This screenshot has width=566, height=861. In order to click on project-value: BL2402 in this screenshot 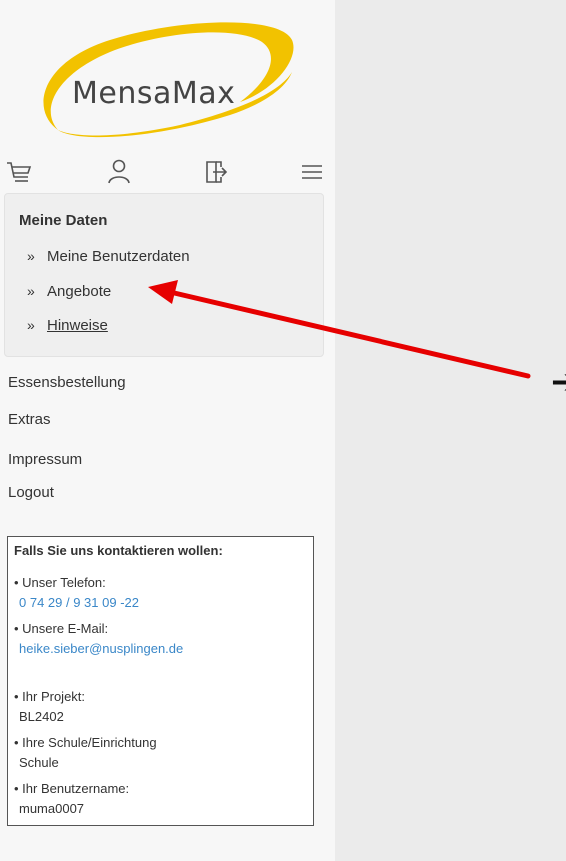, I will do `click(41, 716)`.